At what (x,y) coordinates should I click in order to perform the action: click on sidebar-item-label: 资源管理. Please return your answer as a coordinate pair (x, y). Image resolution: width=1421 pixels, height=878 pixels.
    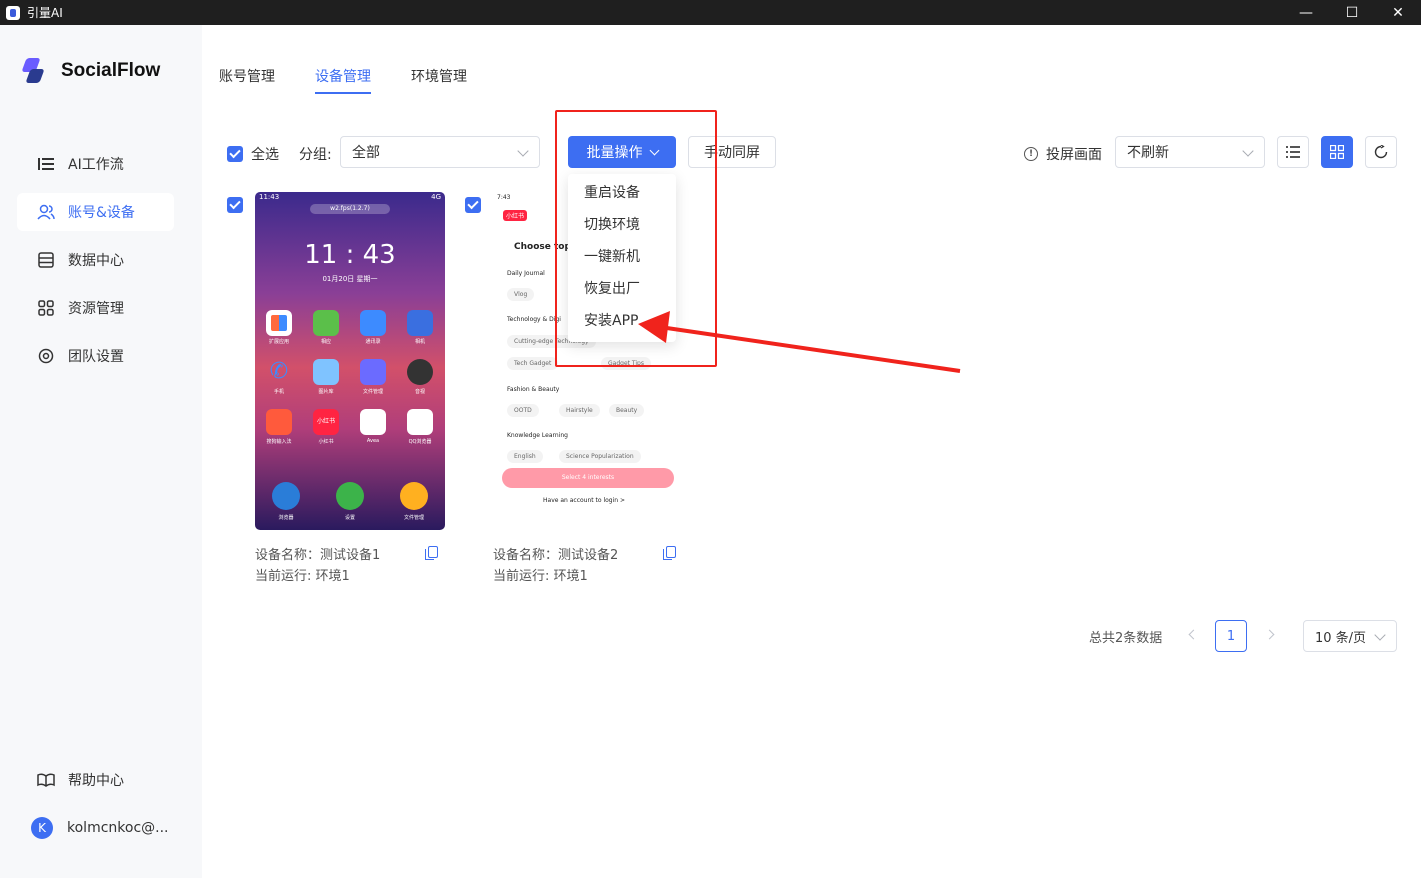
    Looking at the image, I should click on (96, 309).